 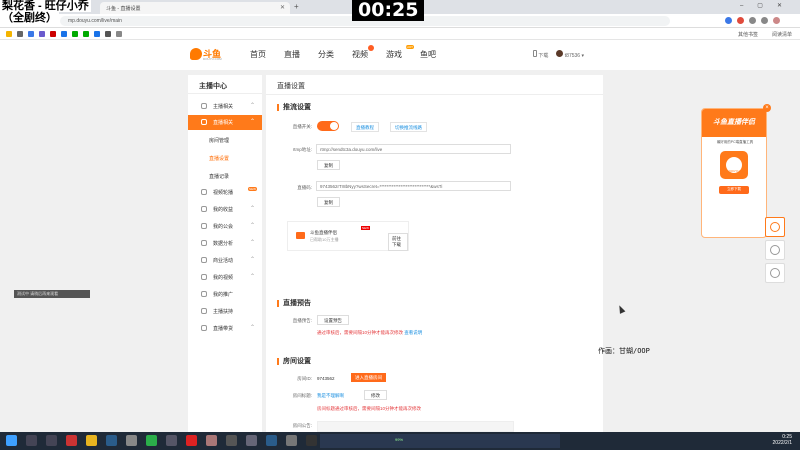 What do you see at coordinates (734, 190) in the screenshot?
I see `ad-download-button: 立即下载` at bounding box center [734, 190].